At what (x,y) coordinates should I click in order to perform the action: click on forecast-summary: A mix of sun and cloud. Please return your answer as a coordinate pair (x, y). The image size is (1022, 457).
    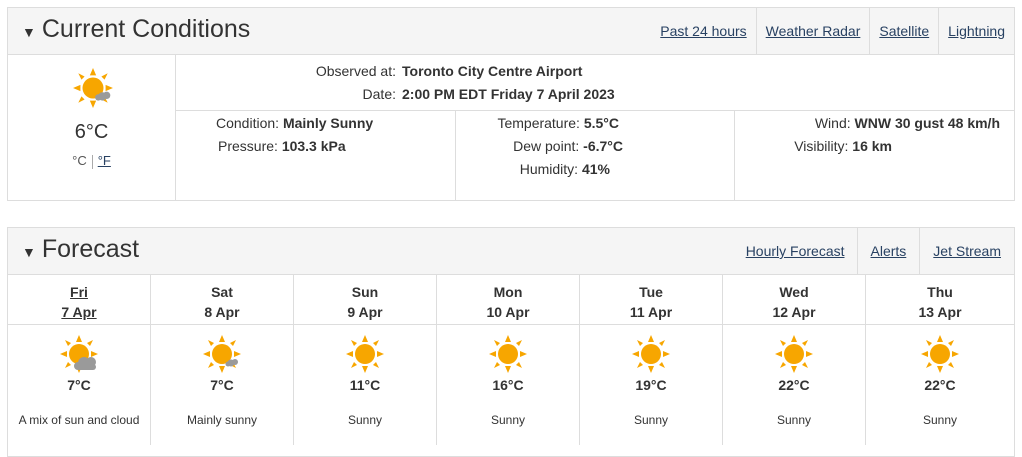
    Looking at the image, I should click on (79, 420).